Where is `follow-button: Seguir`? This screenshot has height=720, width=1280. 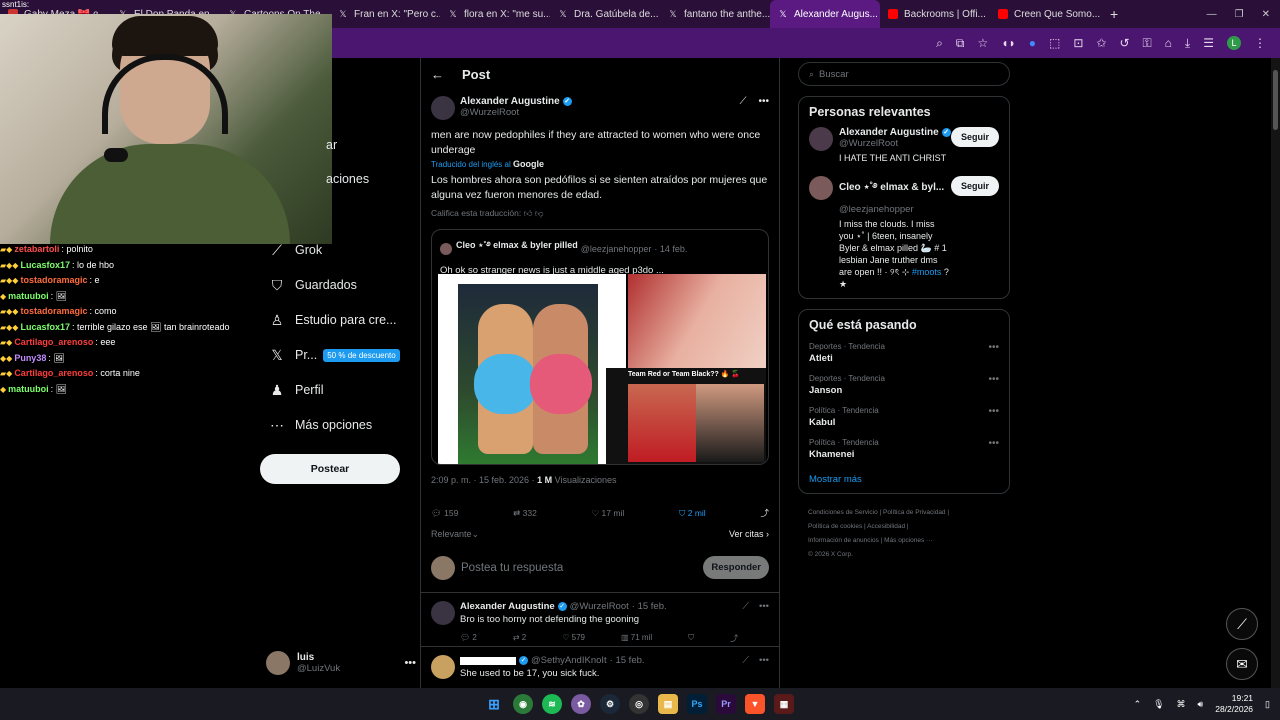
follow-button: Seguir is located at coordinates (974, 137).